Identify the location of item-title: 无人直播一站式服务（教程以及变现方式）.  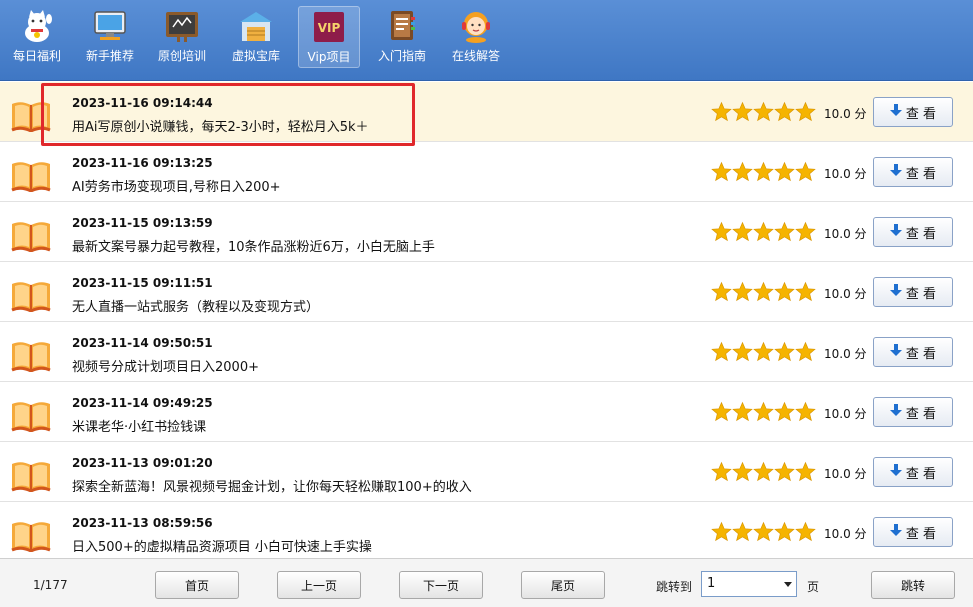
(195, 305).